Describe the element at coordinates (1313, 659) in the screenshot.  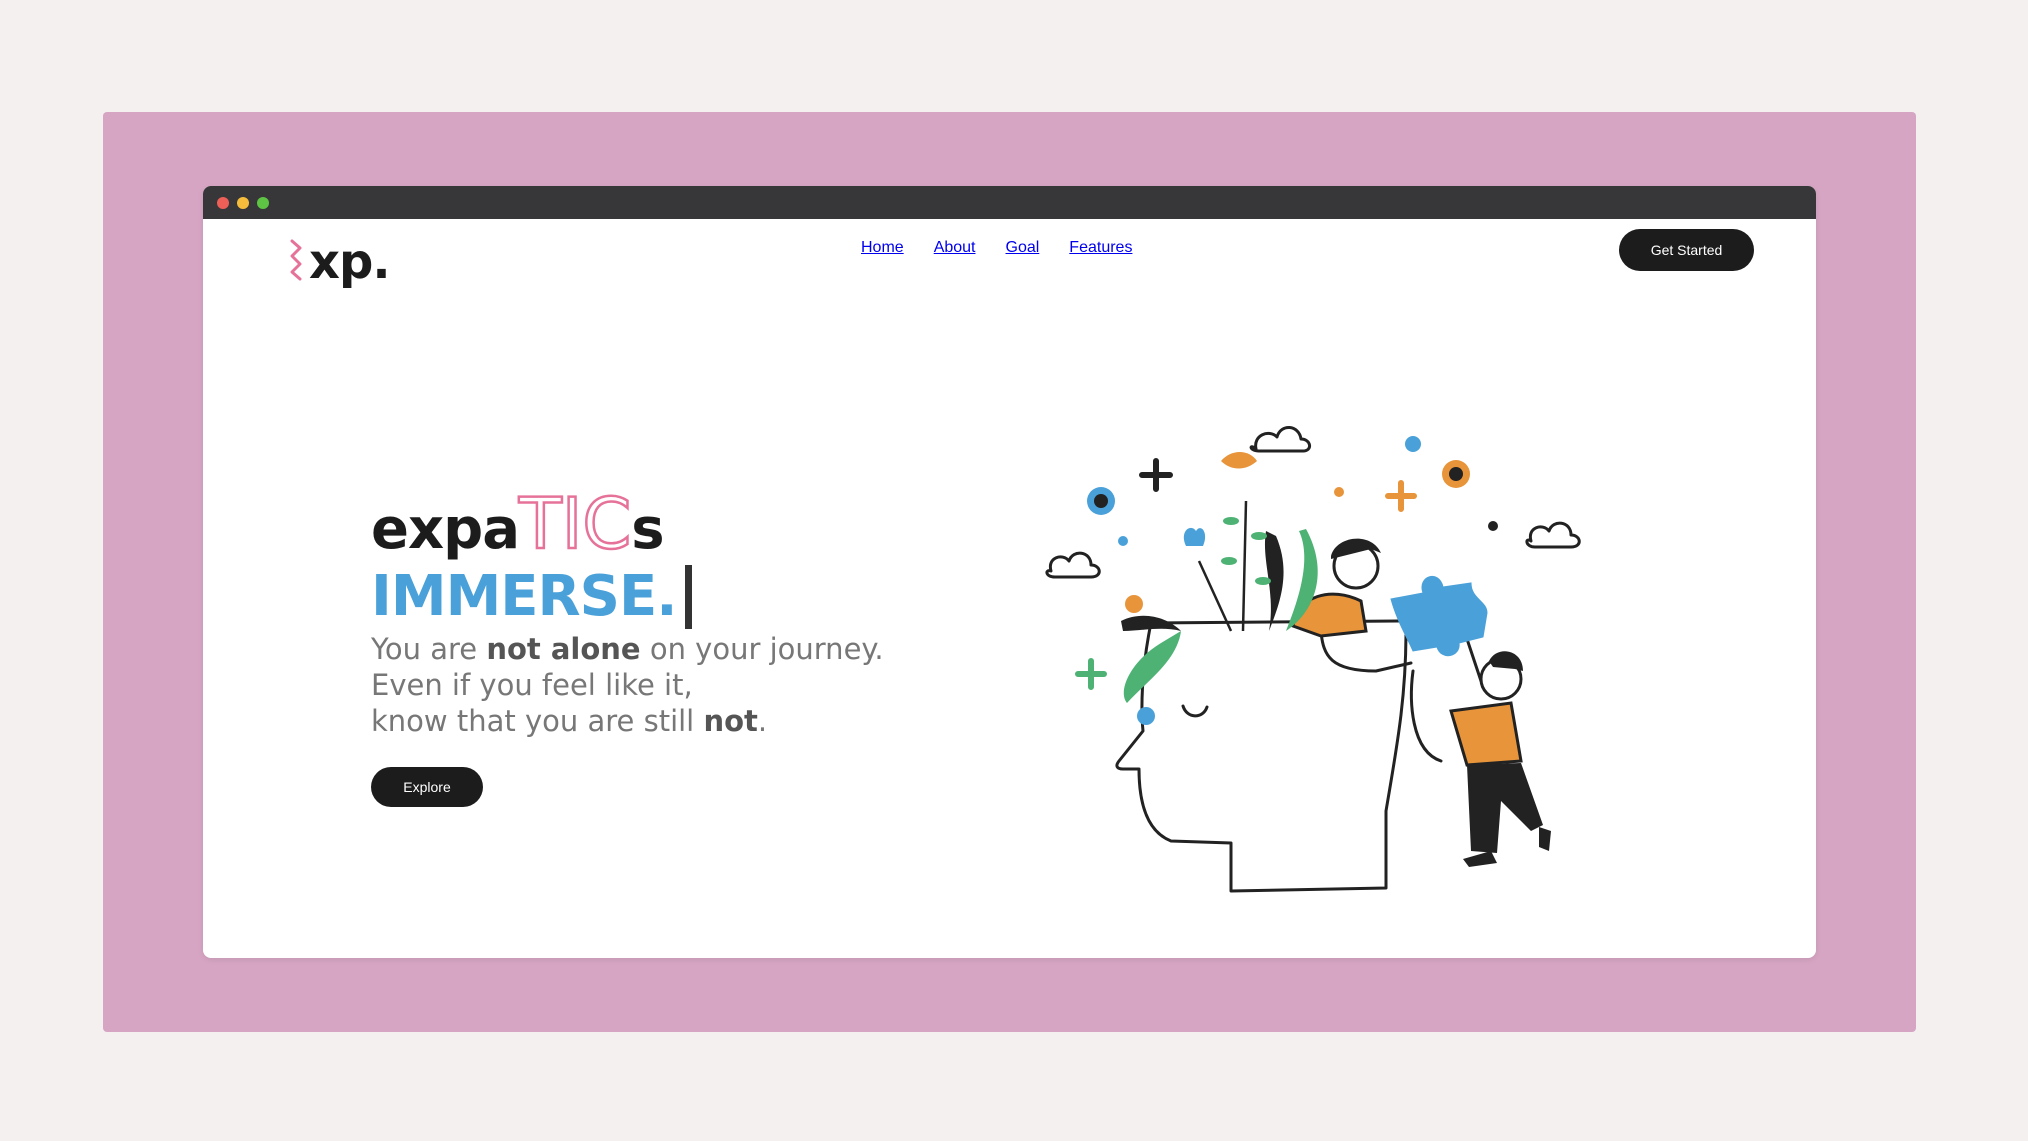
I see `hero-illustration` at that location.